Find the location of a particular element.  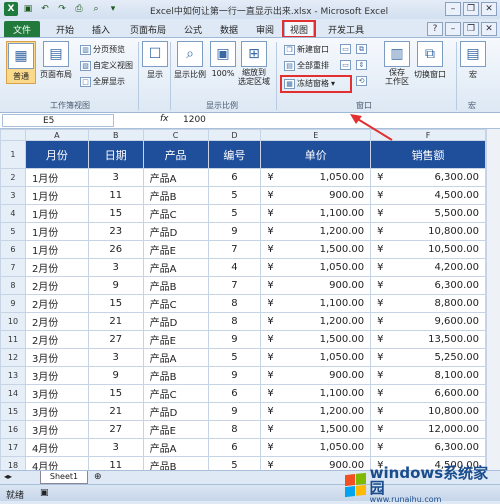

sales-cell: ¥5,250.00 is located at coordinates (428, 357).